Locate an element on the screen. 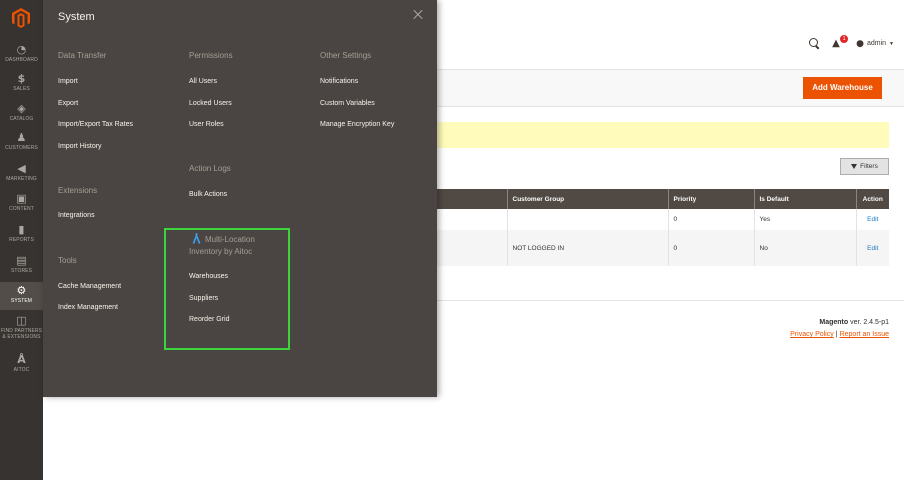 This screenshot has width=904, height=480. bar-chart-icon: ▮ is located at coordinates (21, 229).